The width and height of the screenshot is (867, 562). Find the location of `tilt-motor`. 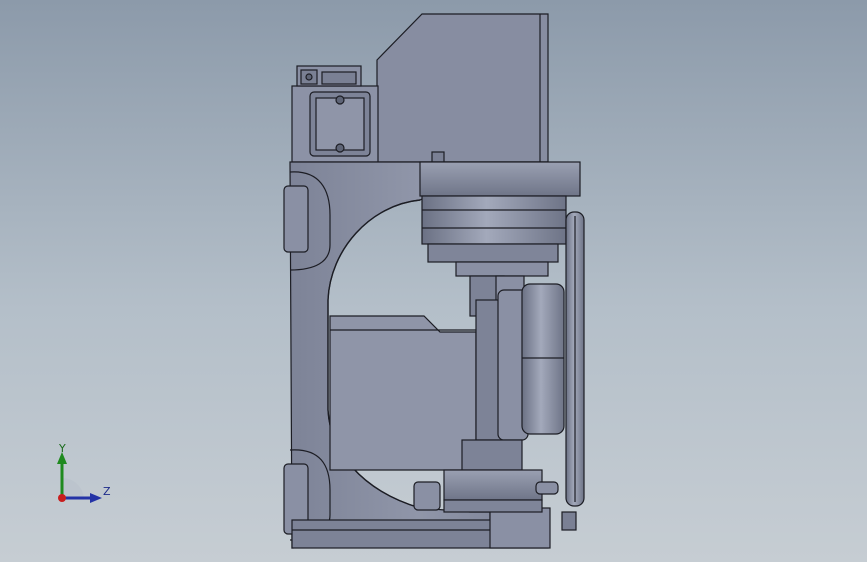

tilt-motor is located at coordinates (403, 393).